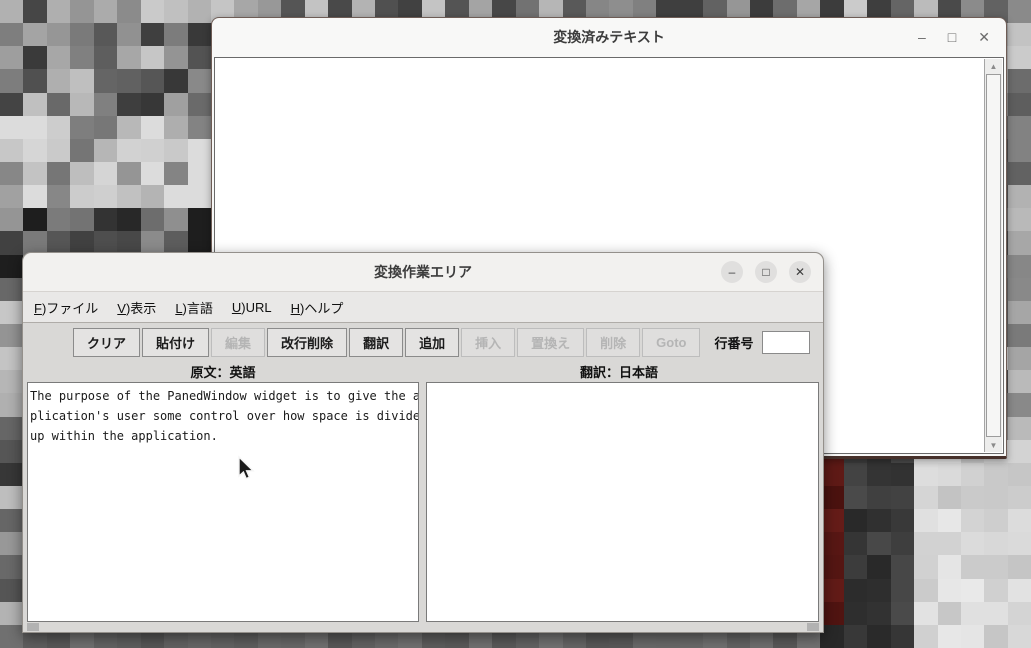 The image size is (1031, 648). Describe the element at coordinates (813, 627) in the screenshot. I see `resize-grip-right` at that location.